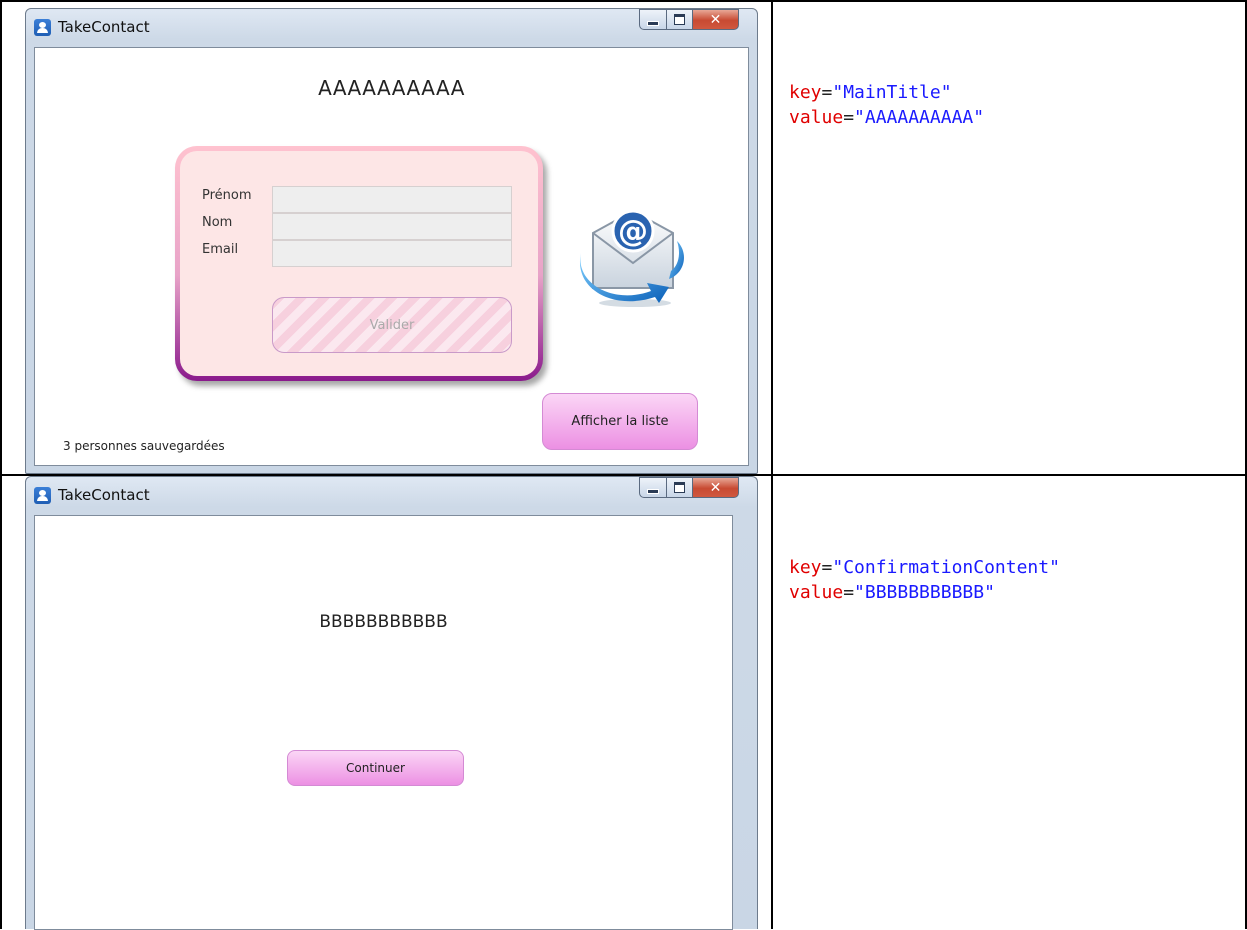 This screenshot has width=1247, height=930. I want to click on show-list-button-label: Afficher la liste, so click(620, 421).